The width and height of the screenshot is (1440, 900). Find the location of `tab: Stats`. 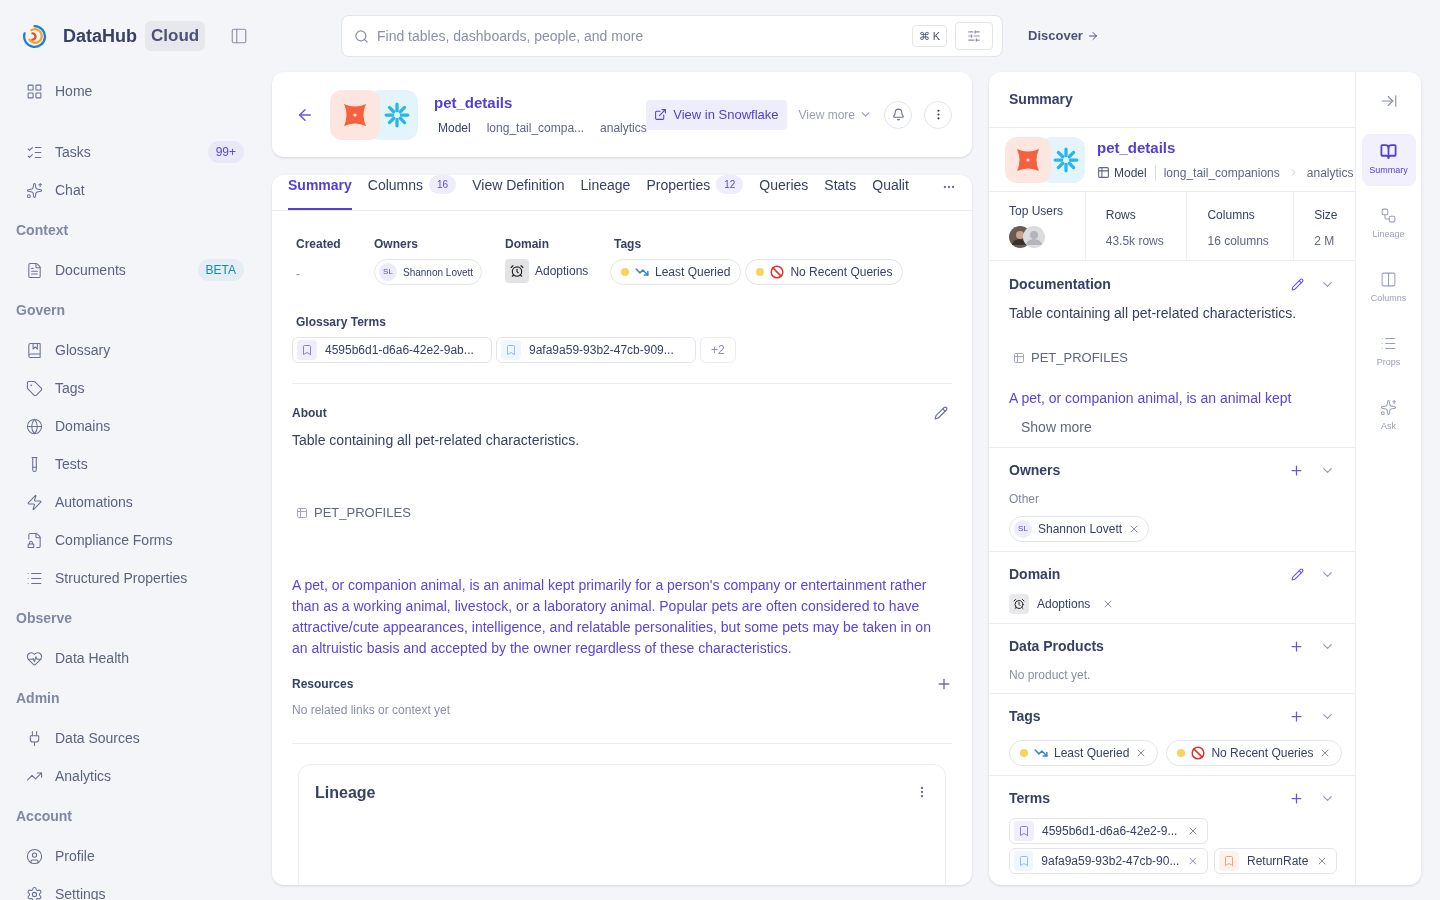

tab: Stats is located at coordinates (840, 192).